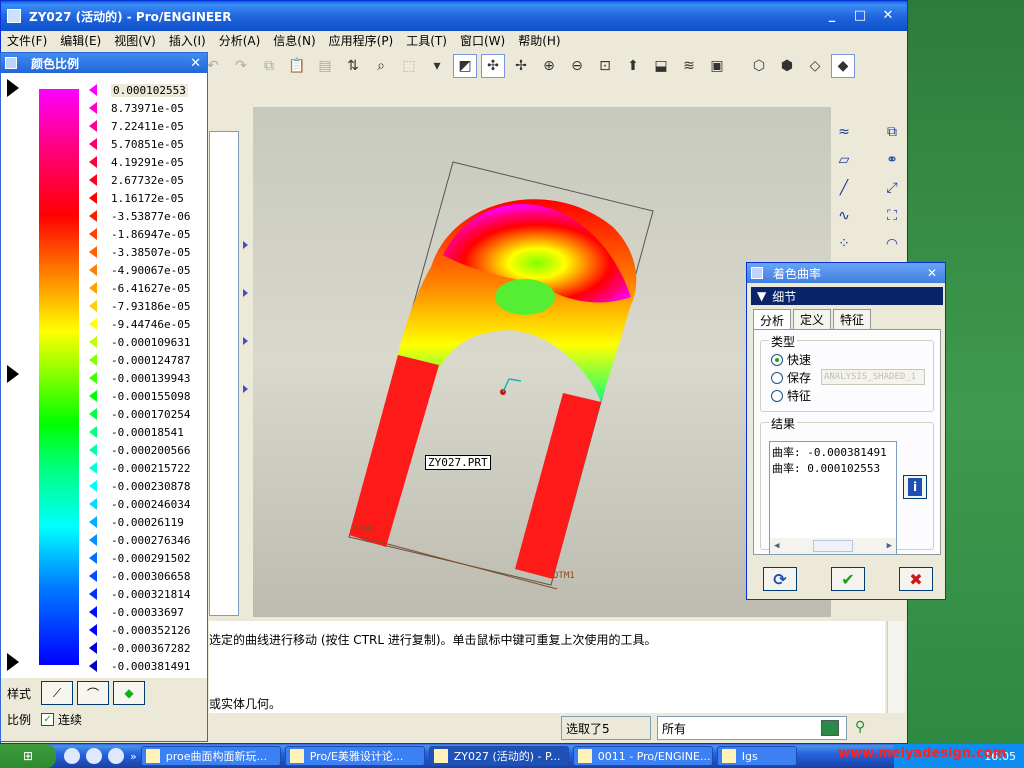  What do you see at coordinates (844, 216) in the screenshot?
I see `datum-curve-icon: ∿` at bounding box center [844, 216].